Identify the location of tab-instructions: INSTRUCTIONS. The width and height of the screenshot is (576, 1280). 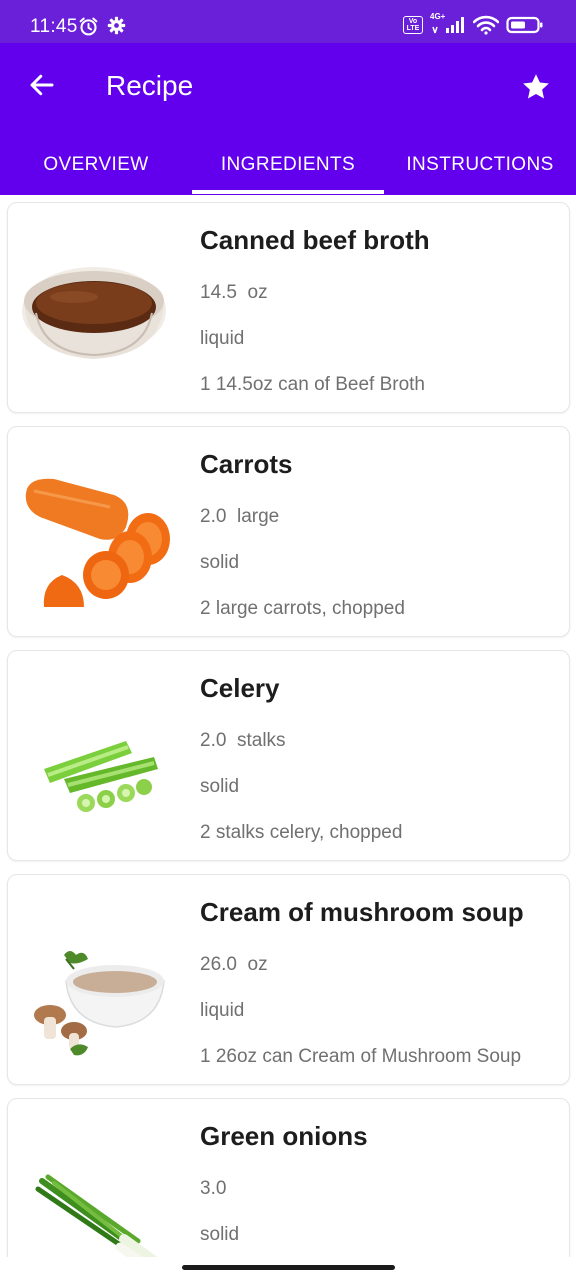
(480, 165).